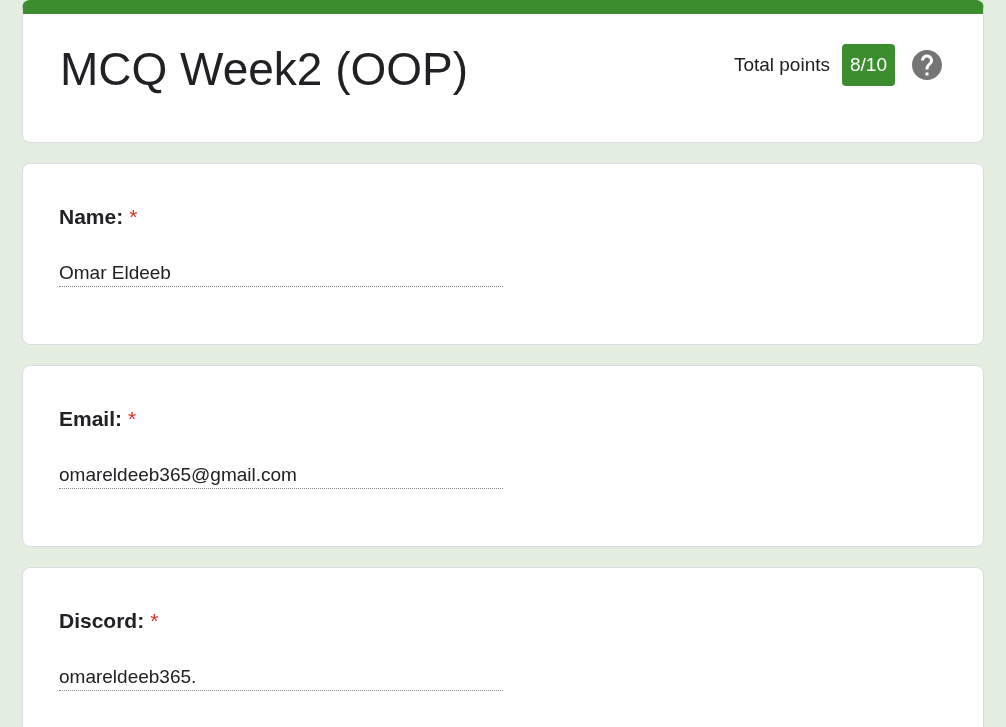 The width and height of the screenshot is (1006, 727). I want to click on help-icon, so click(927, 65).